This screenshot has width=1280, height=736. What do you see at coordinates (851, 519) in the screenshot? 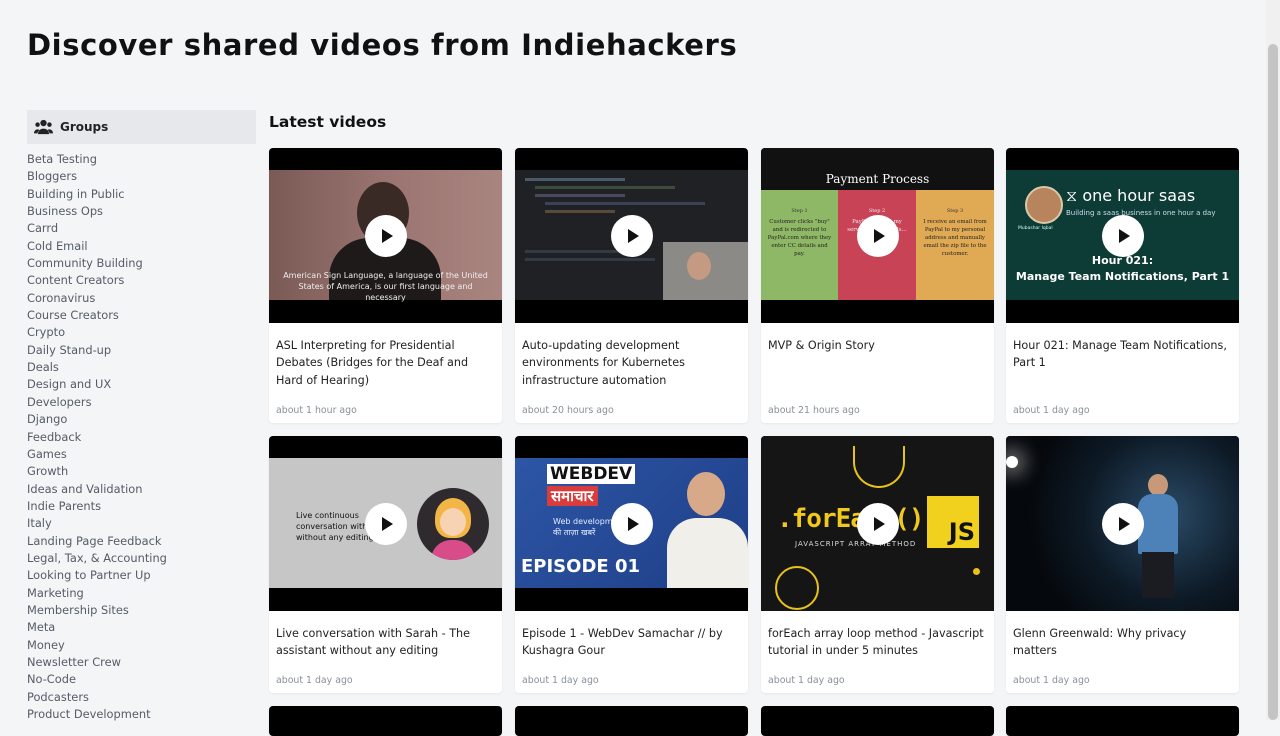
I see `thumbnail-heading: .forEach()` at bounding box center [851, 519].